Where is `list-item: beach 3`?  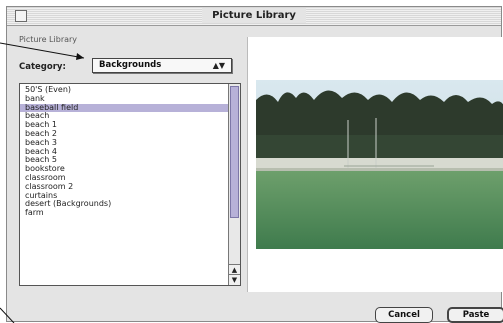
list-item: beach 3 is located at coordinates (124, 143).